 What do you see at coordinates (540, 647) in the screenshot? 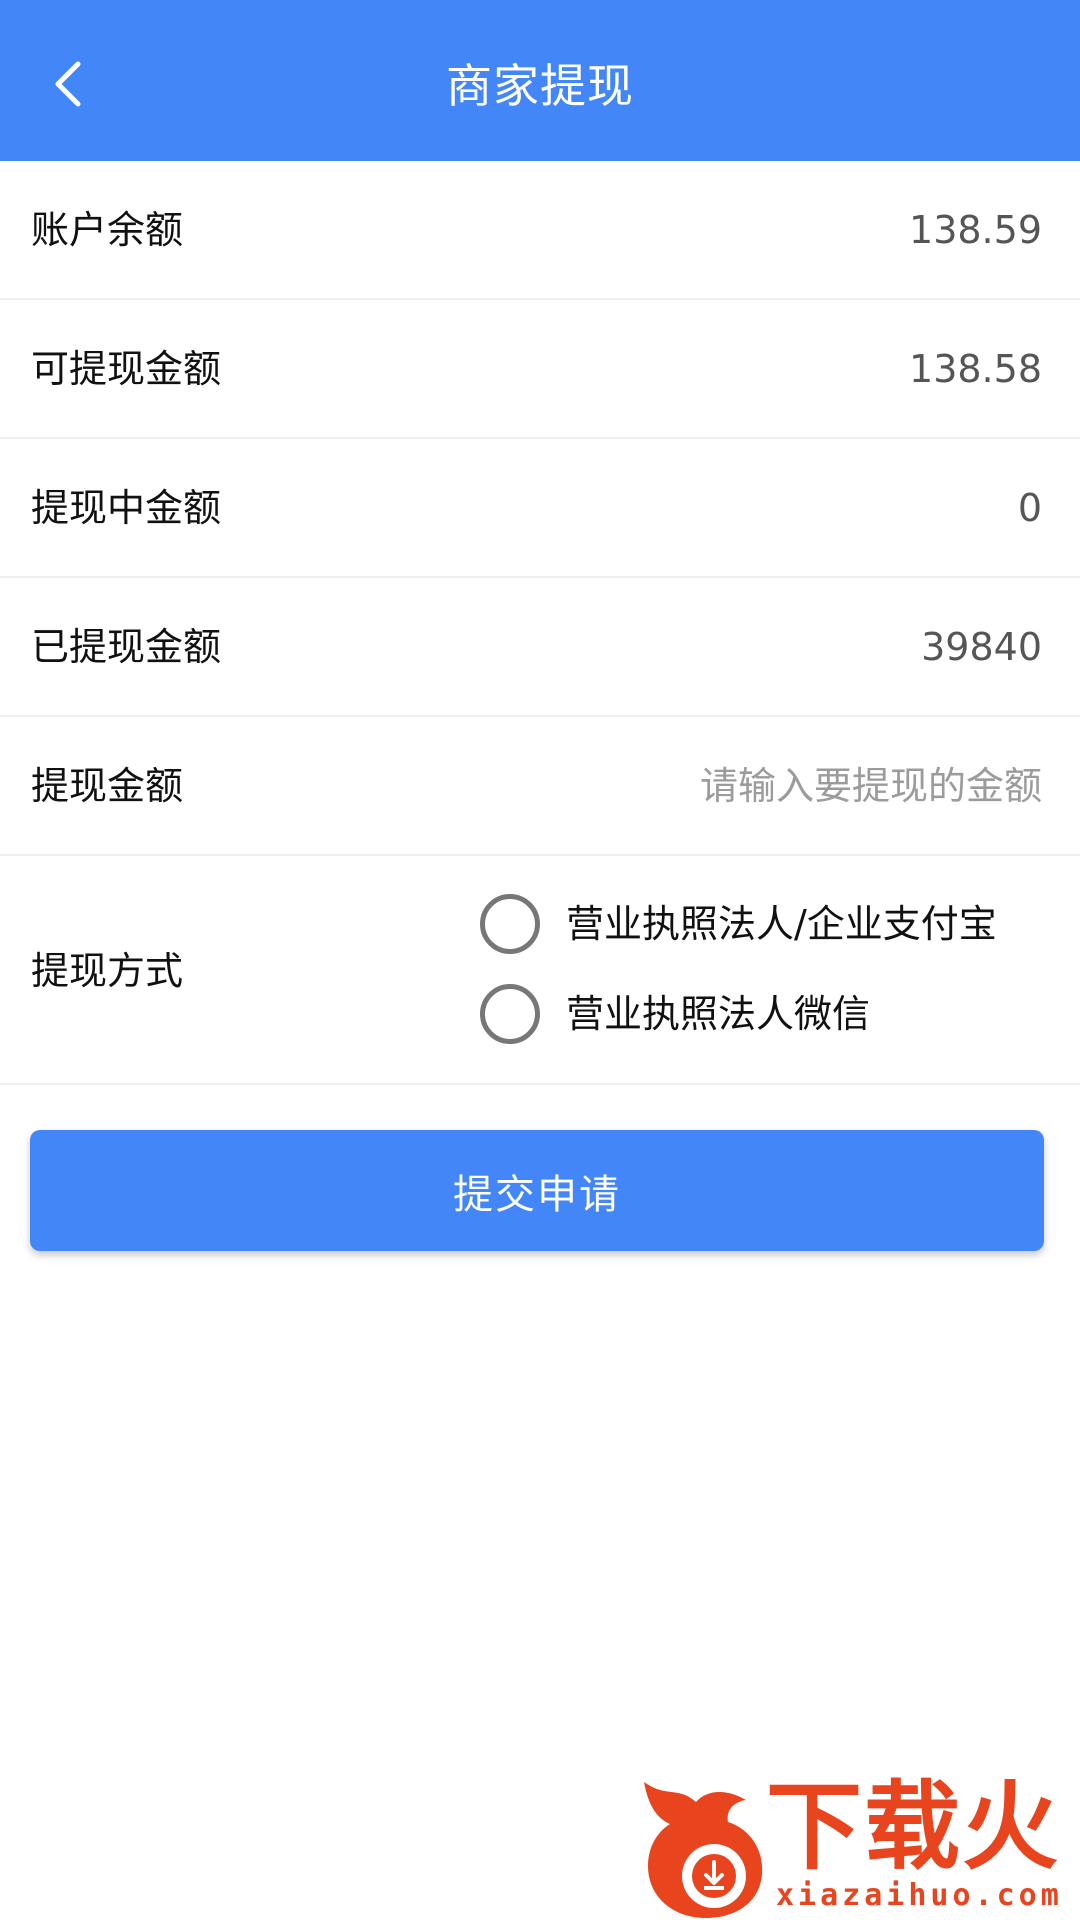
I see `withdrawn-row: 已提现金额 39840` at bounding box center [540, 647].